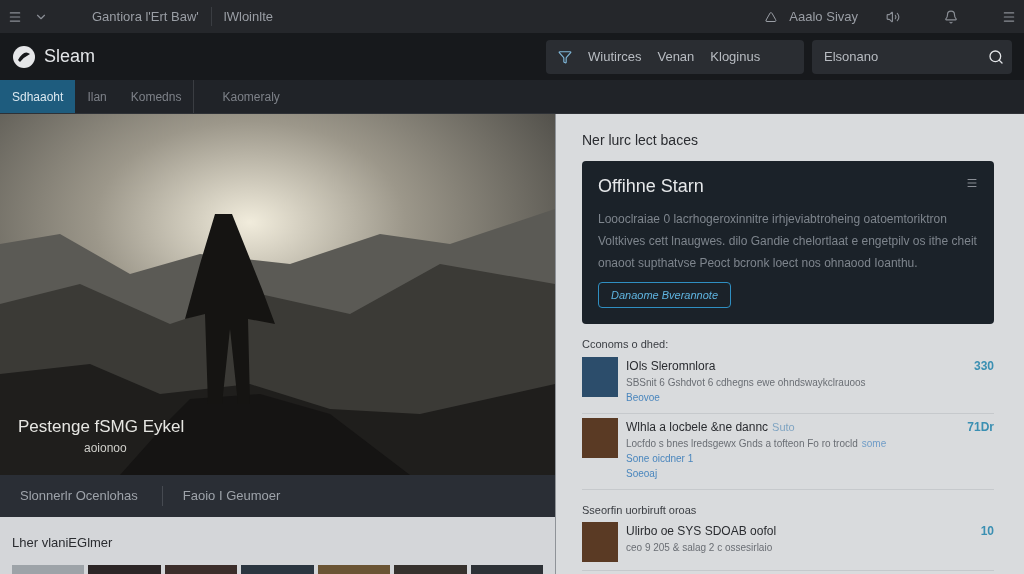  I want to click on game-description: SBSnit 6 Gshdvot 6 cdhegns ewe ohndswaykclrauoos, so click(746, 382).